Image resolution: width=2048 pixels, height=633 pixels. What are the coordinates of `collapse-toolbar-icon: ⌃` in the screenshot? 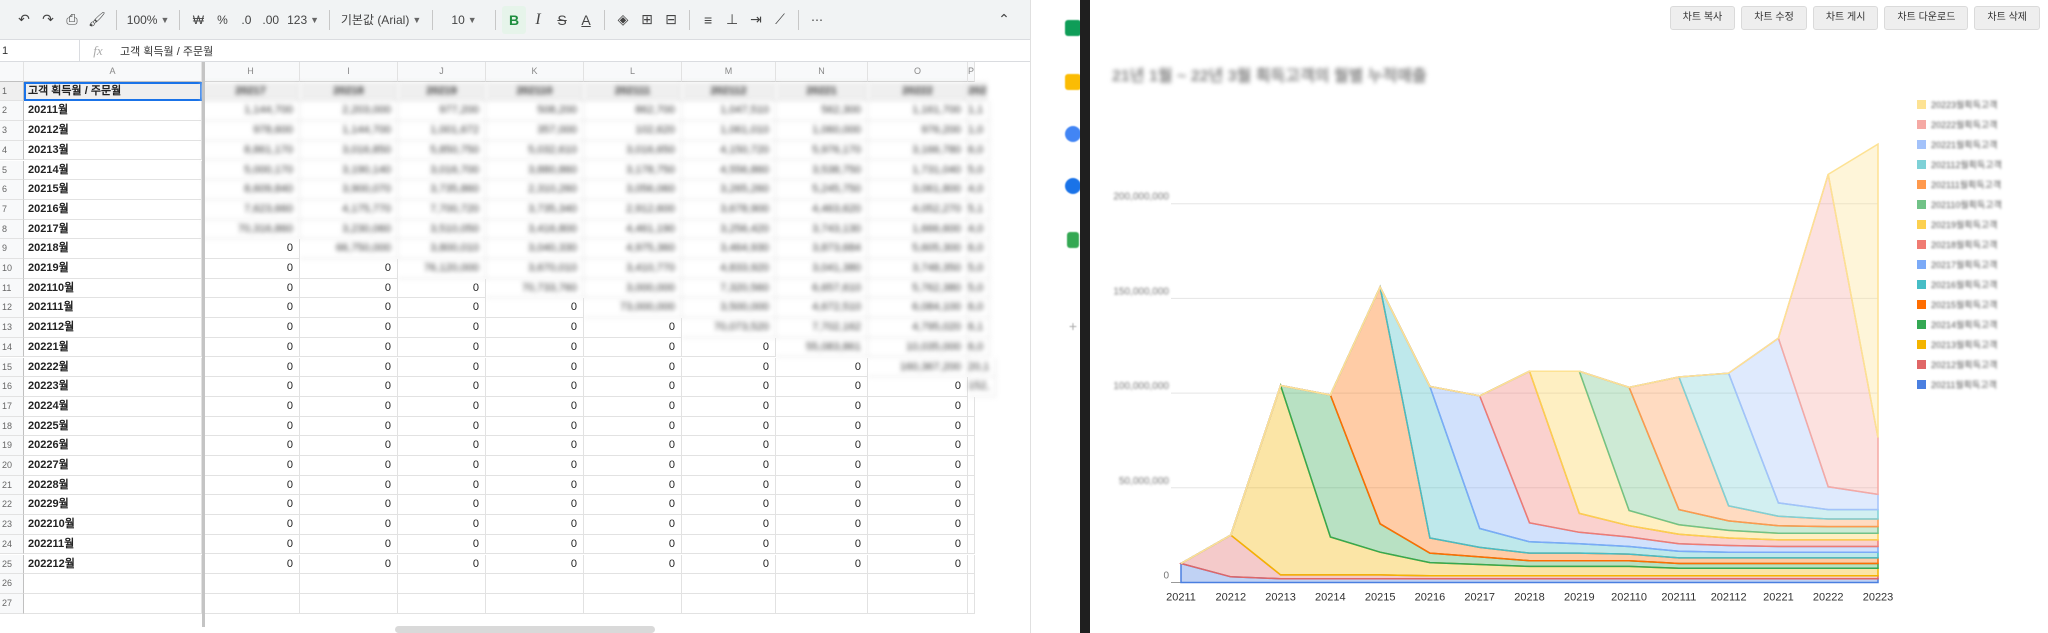 It's located at (1004, 20).